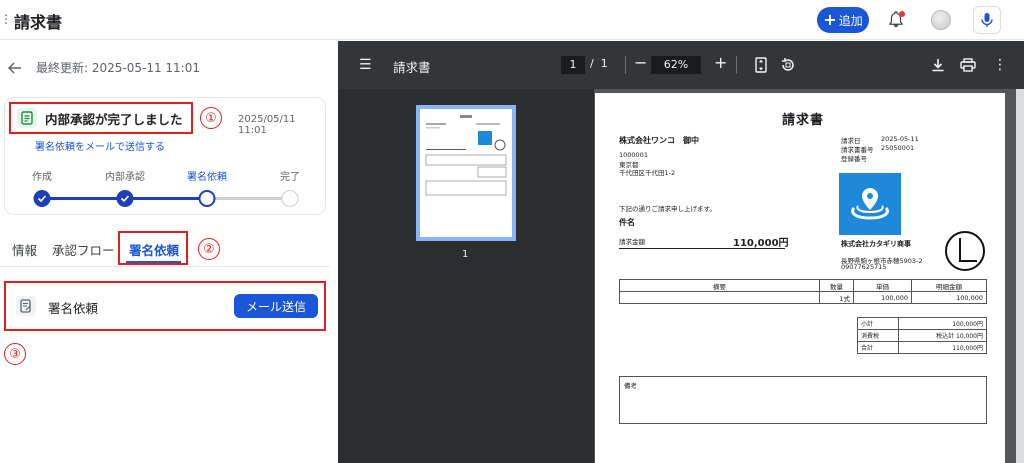  I want to click on invoice-title: 請求書, so click(803, 120).